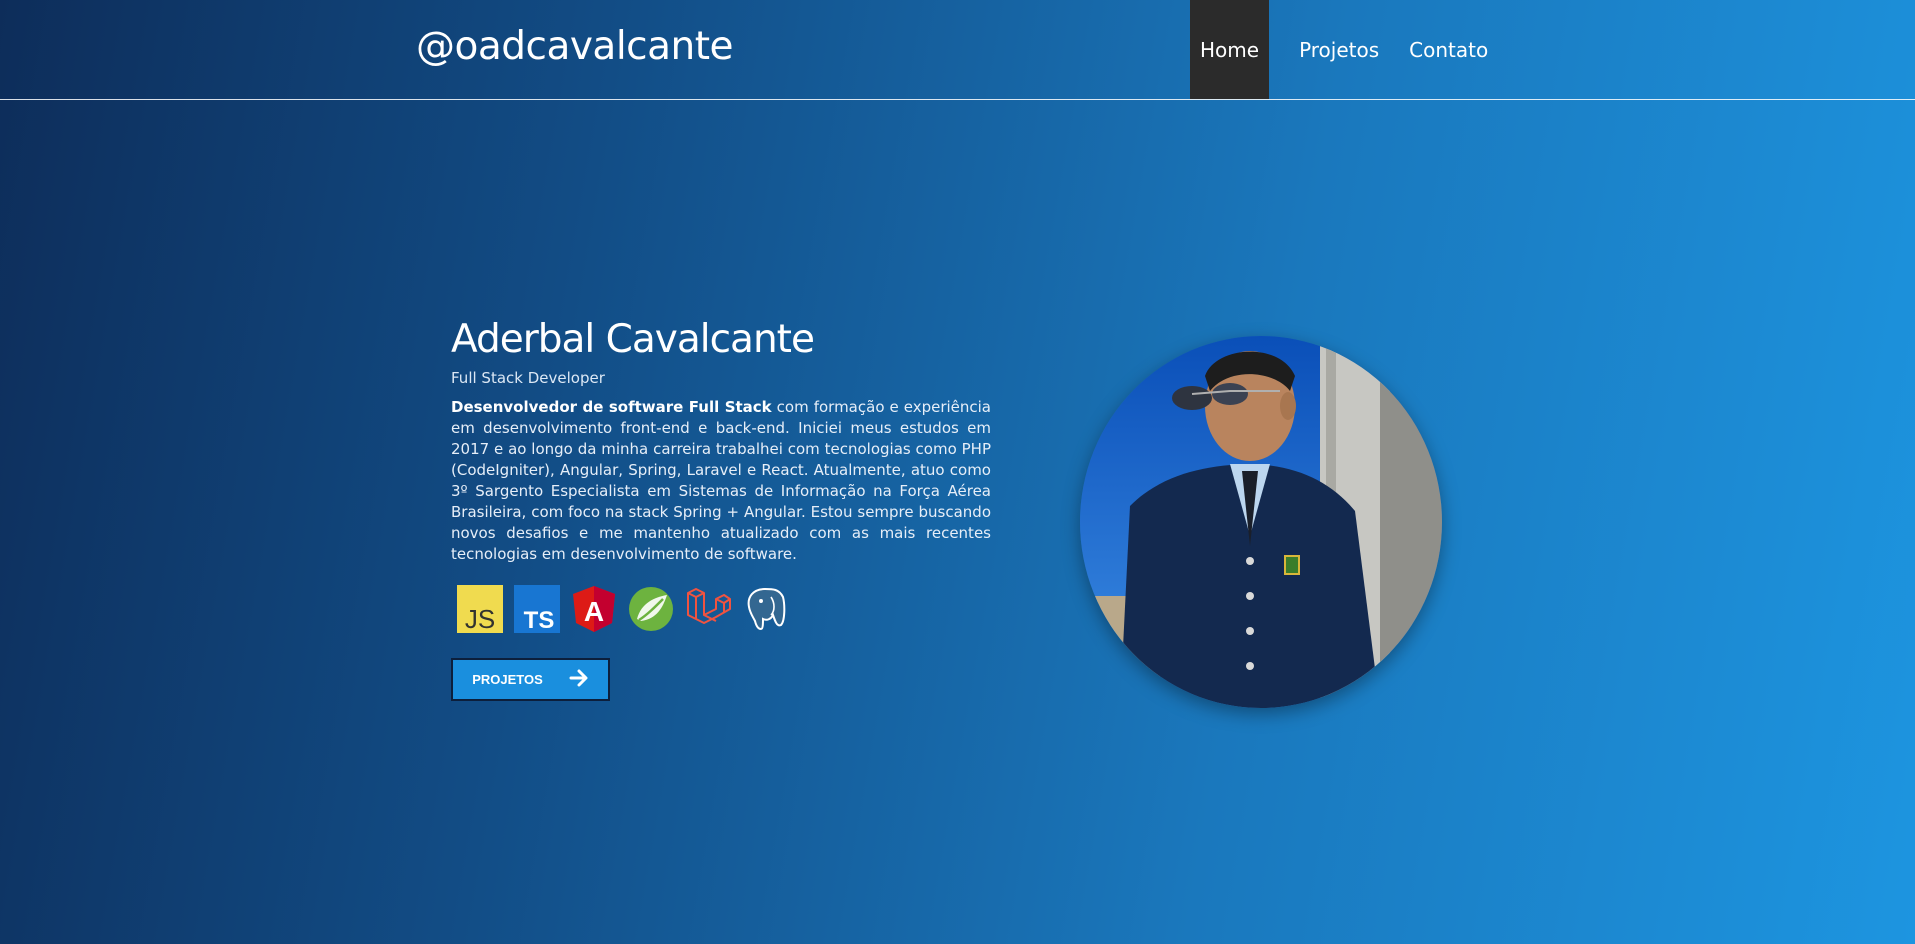 This screenshot has height=944, width=1915. I want to click on projects-button: PROJETOS, so click(530, 679).